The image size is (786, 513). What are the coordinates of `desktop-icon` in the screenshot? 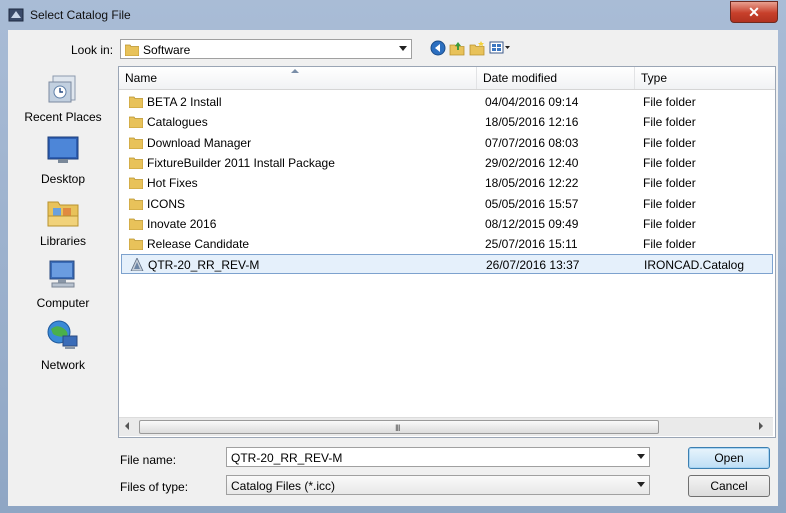 It's located at (63, 149).